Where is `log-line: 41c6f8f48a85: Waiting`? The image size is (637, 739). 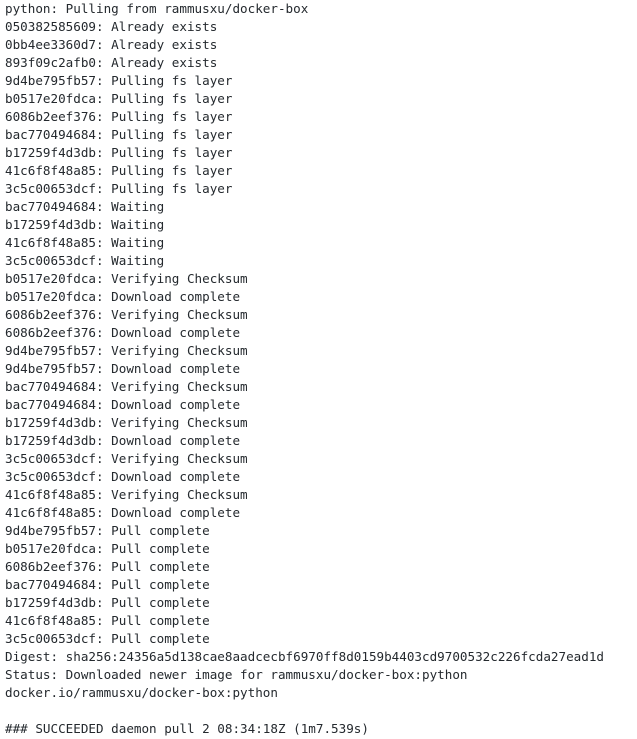 log-line: 41c6f8f48a85: Waiting is located at coordinates (85, 242).